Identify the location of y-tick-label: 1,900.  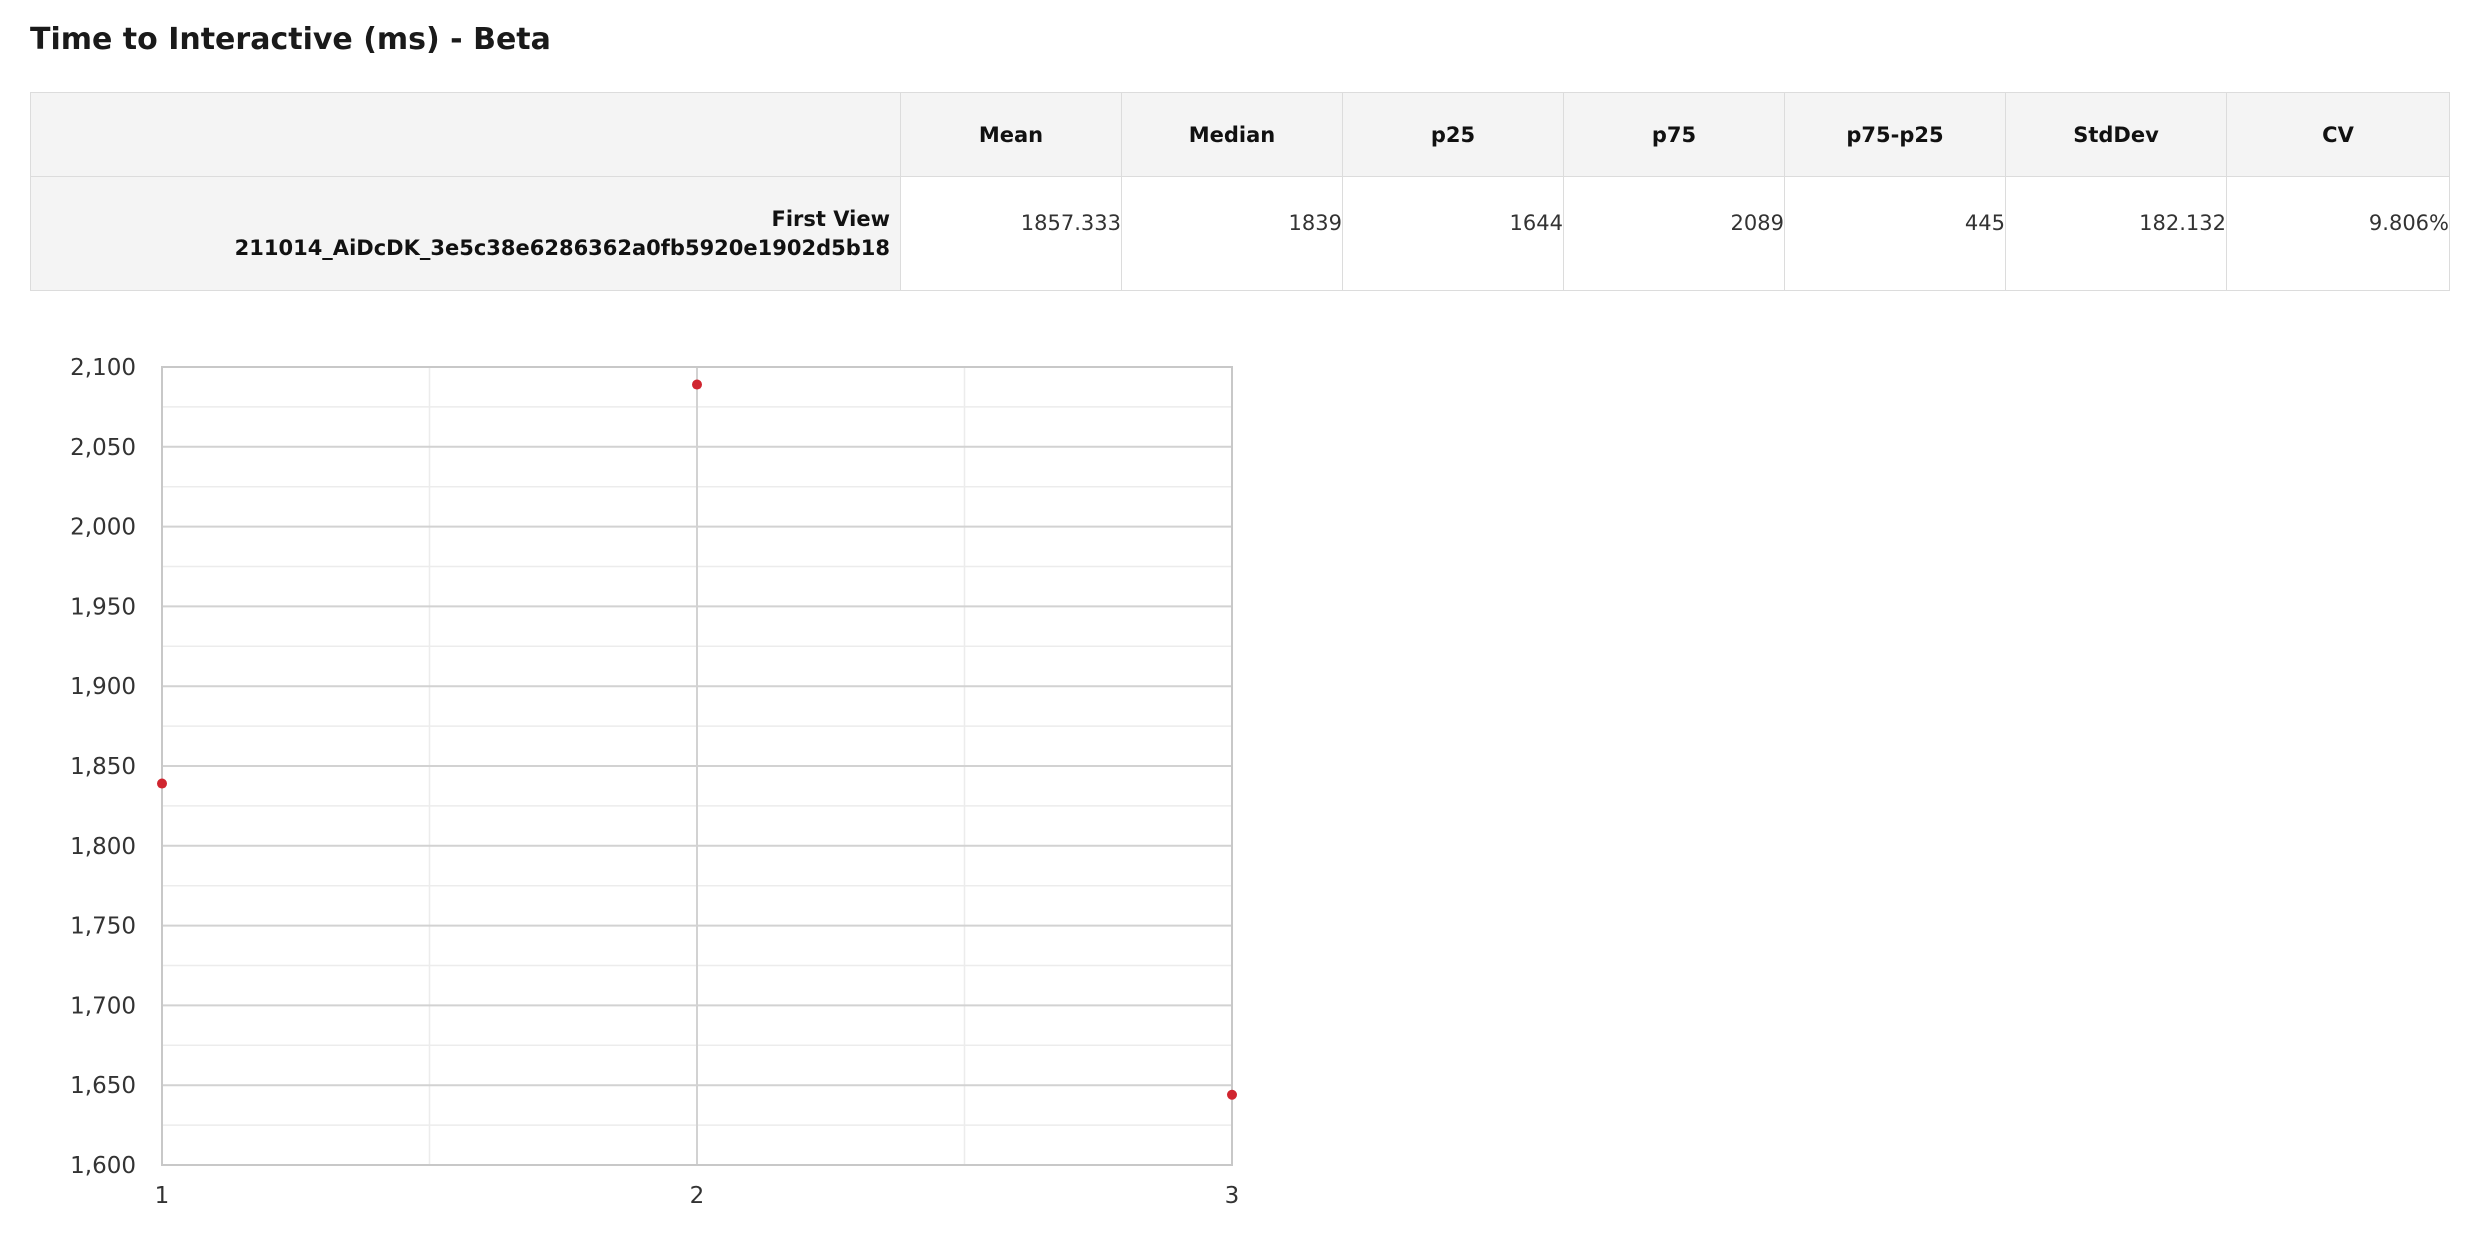
(103, 687).